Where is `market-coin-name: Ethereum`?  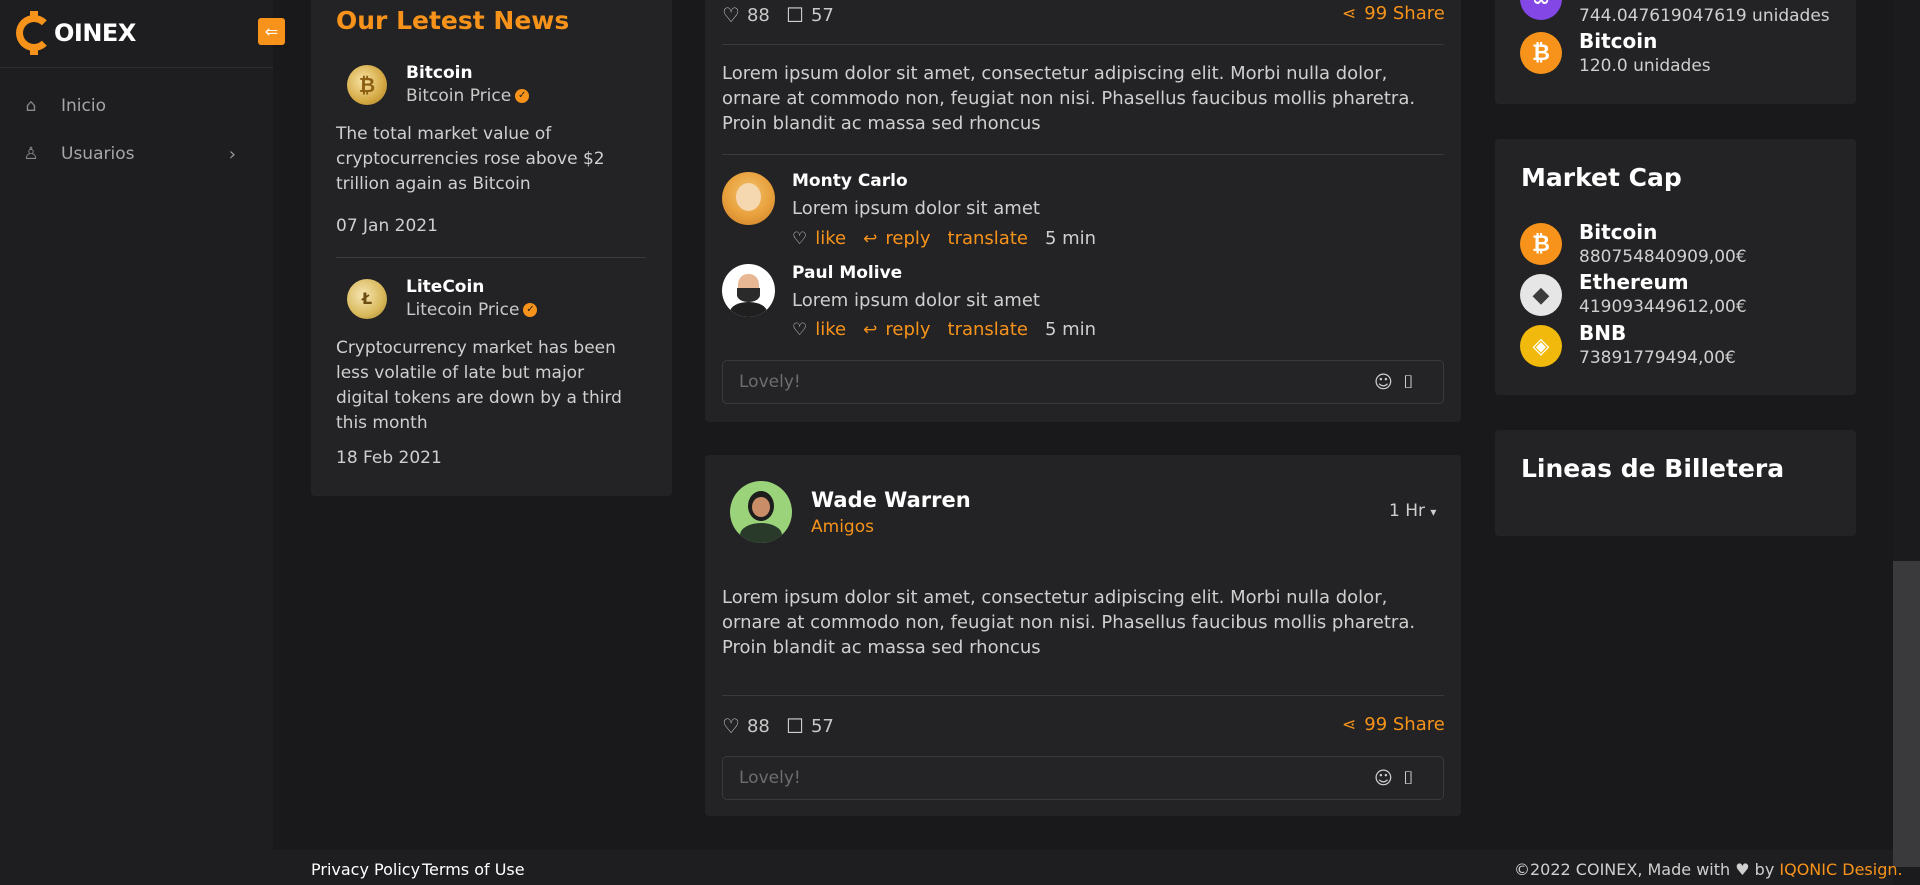 market-coin-name: Ethereum is located at coordinates (1634, 282).